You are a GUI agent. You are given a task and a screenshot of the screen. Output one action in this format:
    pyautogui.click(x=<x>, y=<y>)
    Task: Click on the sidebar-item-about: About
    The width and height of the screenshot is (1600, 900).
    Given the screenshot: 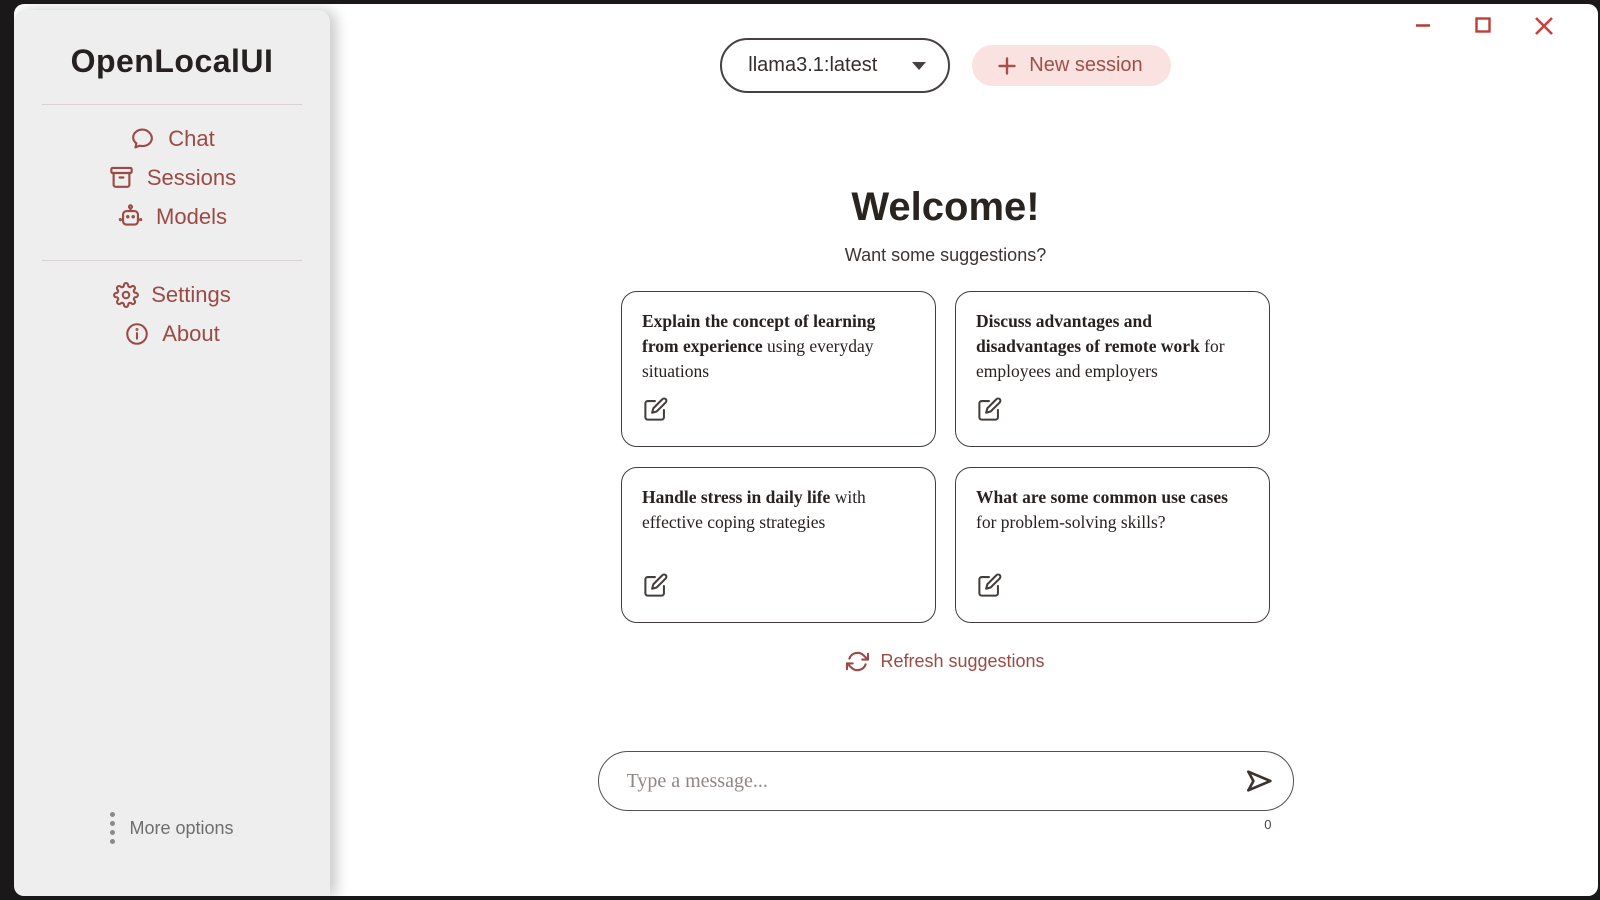 What is the action you would take?
    pyautogui.click(x=172, y=333)
    